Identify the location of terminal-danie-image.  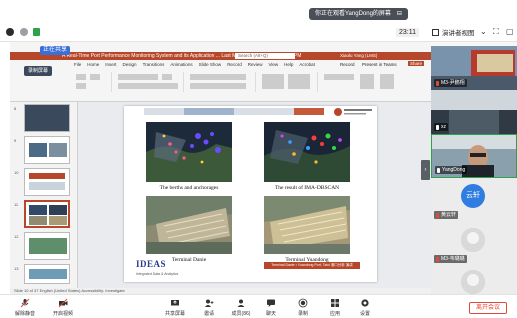
(189, 225).